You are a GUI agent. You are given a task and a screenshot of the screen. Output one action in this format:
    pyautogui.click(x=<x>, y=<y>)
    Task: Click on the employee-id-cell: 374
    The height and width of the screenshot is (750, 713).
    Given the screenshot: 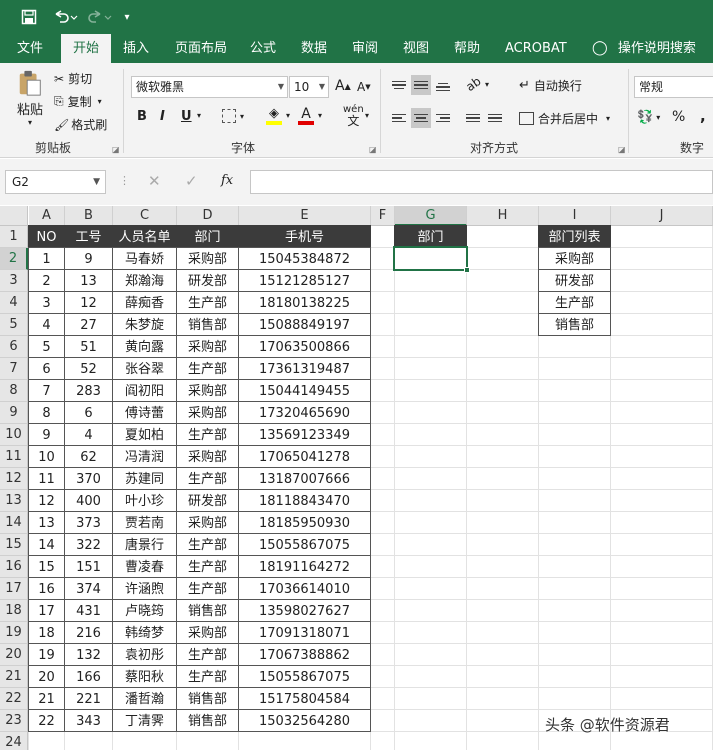 What is the action you would take?
    pyautogui.click(x=88, y=588)
    